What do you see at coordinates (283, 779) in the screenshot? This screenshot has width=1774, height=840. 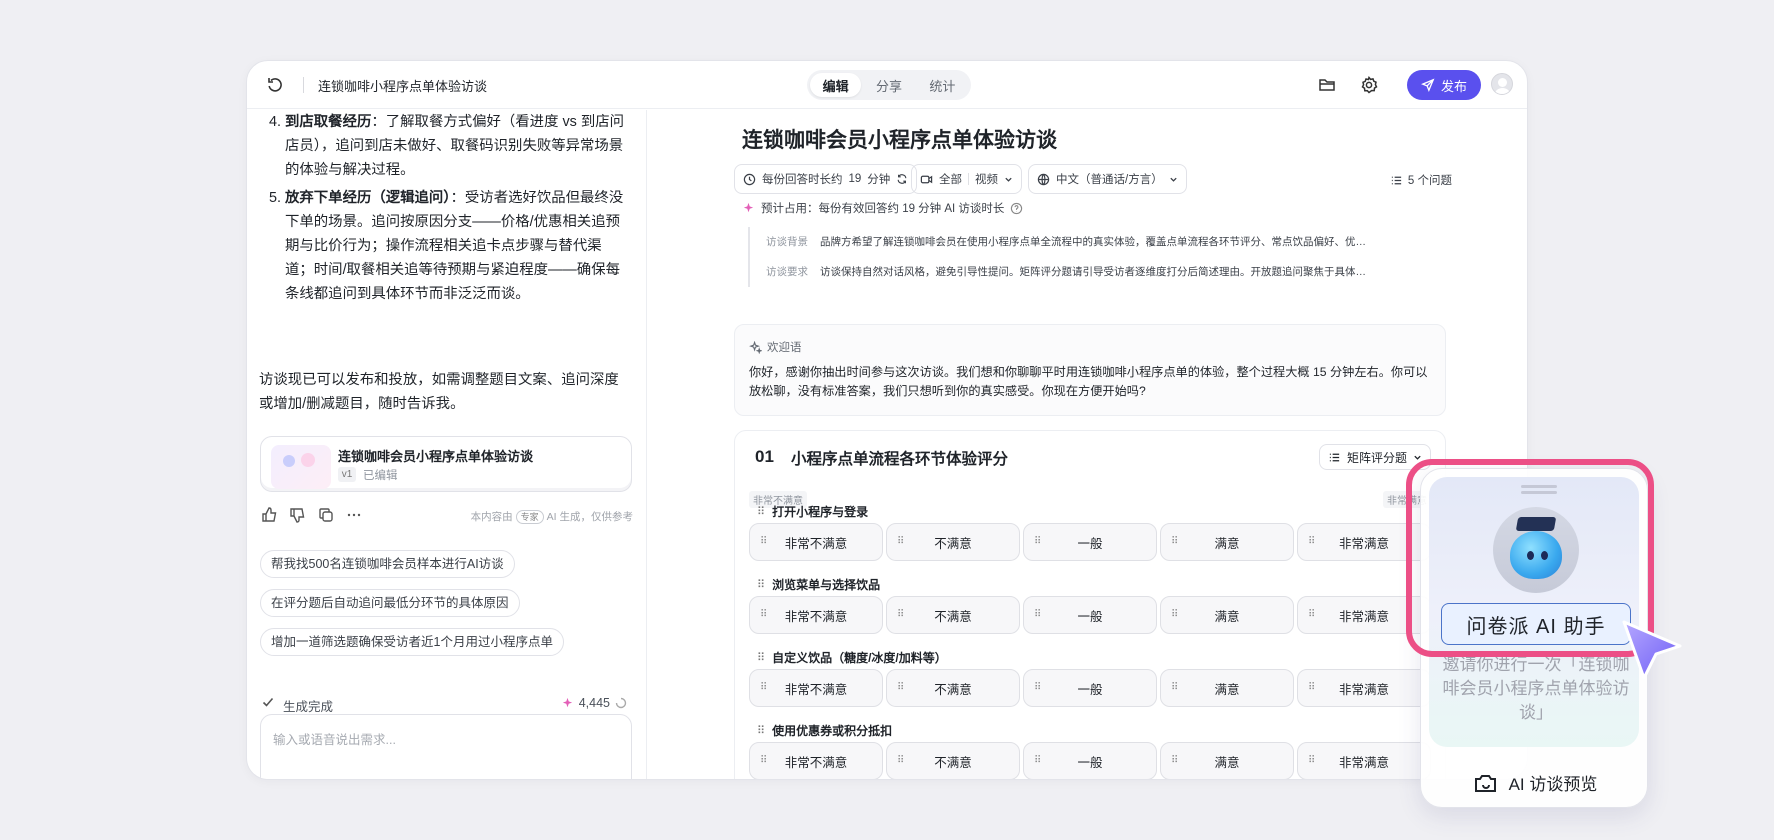 I see `add-button` at bounding box center [283, 779].